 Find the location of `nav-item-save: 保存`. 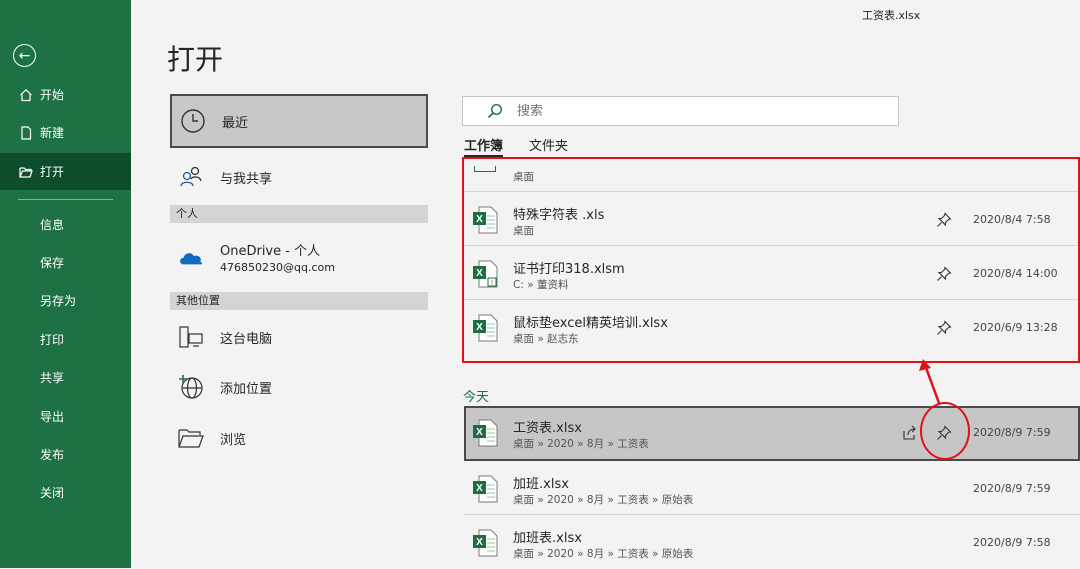

nav-item-save: 保存 is located at coordinates (65, 262).